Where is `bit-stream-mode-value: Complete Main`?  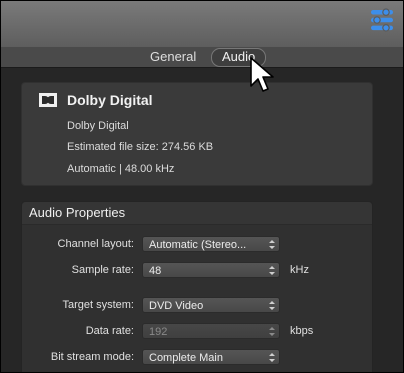
bit-stream-mode-value: Complete Main is located at coordinates (186, 358).